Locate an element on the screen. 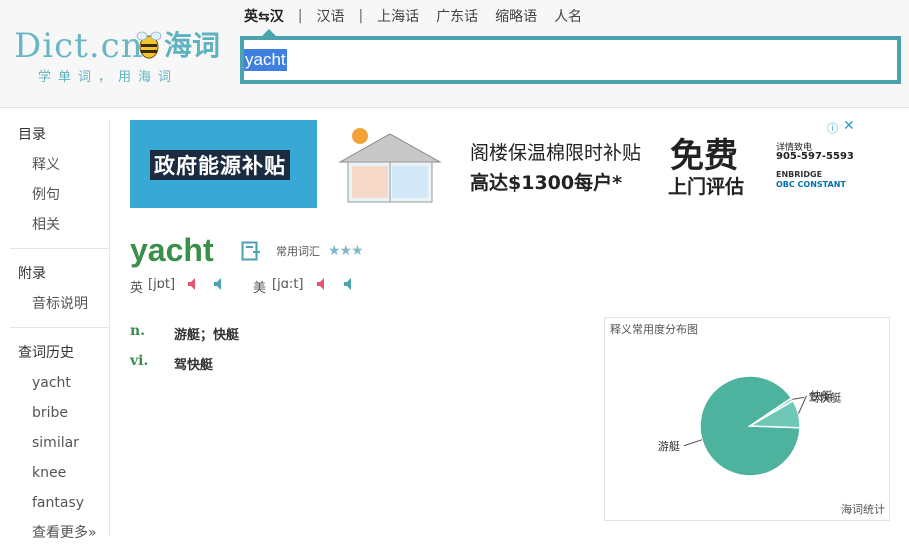 The height and width of the screenshot is (556, 909). ad-line2: 高达$1300每户* is located at coordinates (546, 183).